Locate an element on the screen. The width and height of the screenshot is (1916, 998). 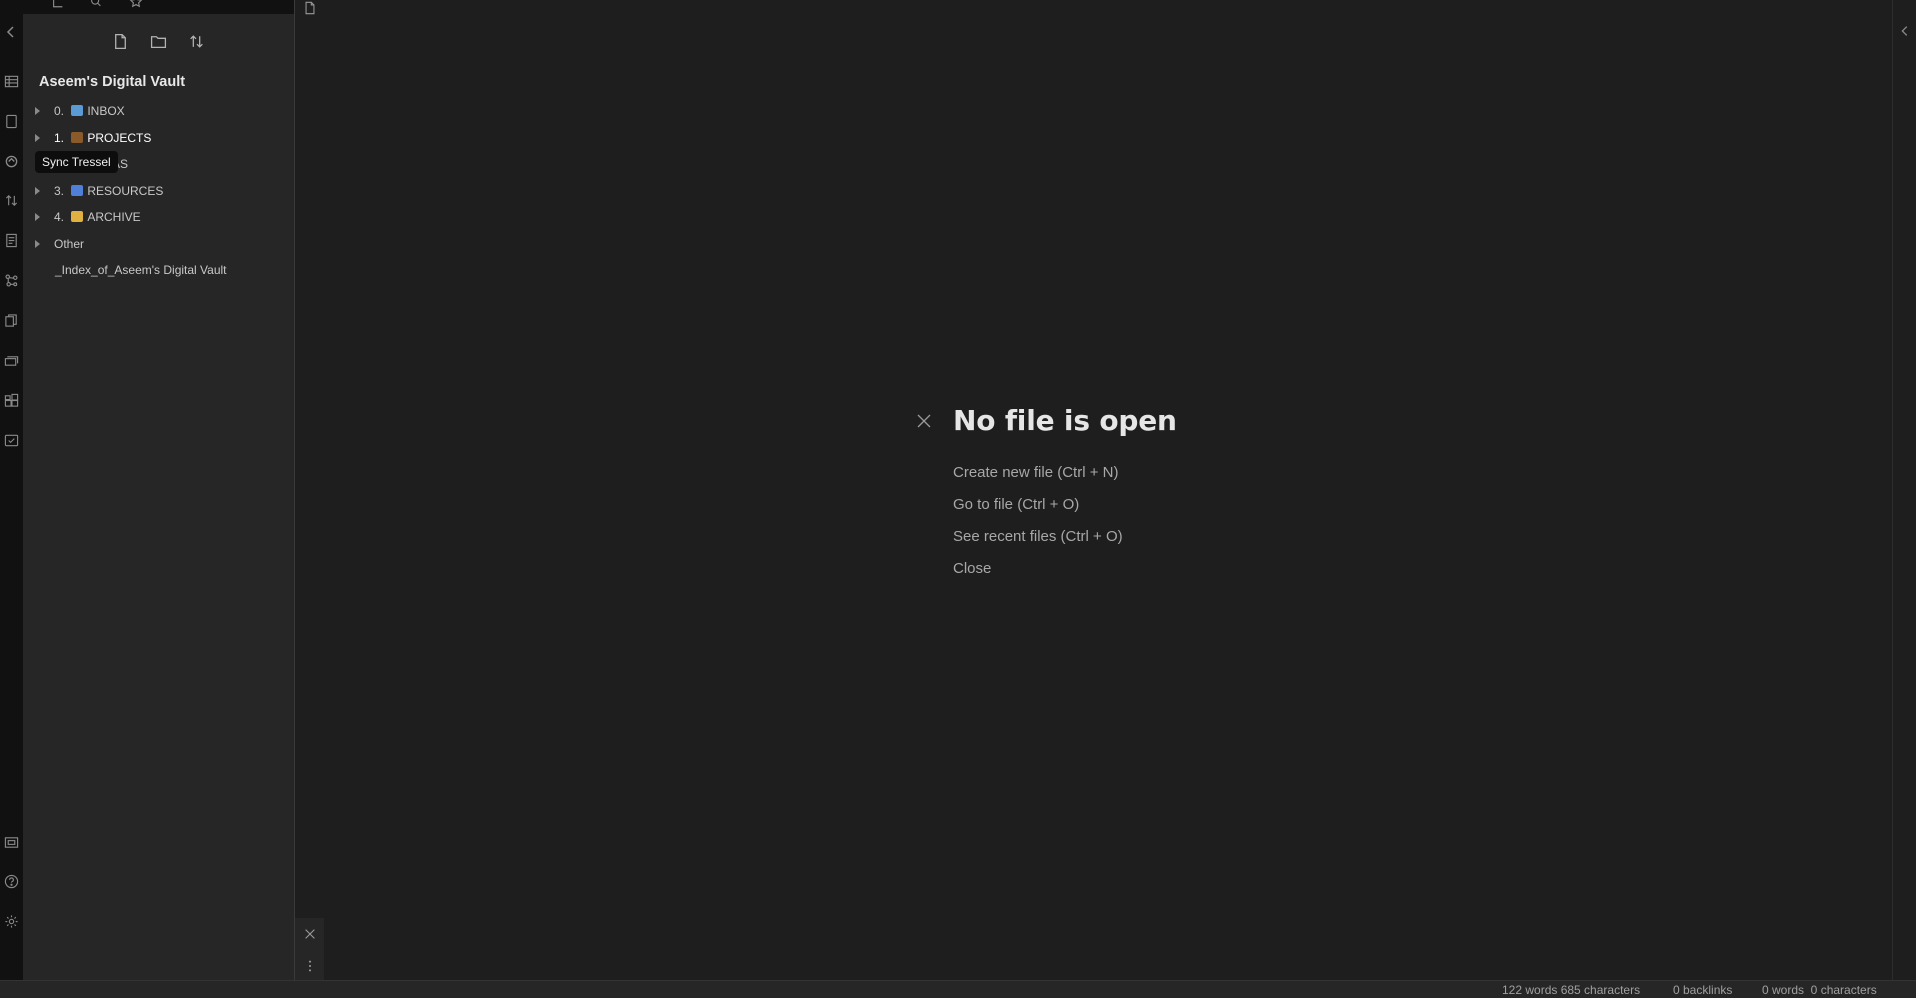
tree-folder-resources: 3. RESOURCES is located at coordinates (158, 191).